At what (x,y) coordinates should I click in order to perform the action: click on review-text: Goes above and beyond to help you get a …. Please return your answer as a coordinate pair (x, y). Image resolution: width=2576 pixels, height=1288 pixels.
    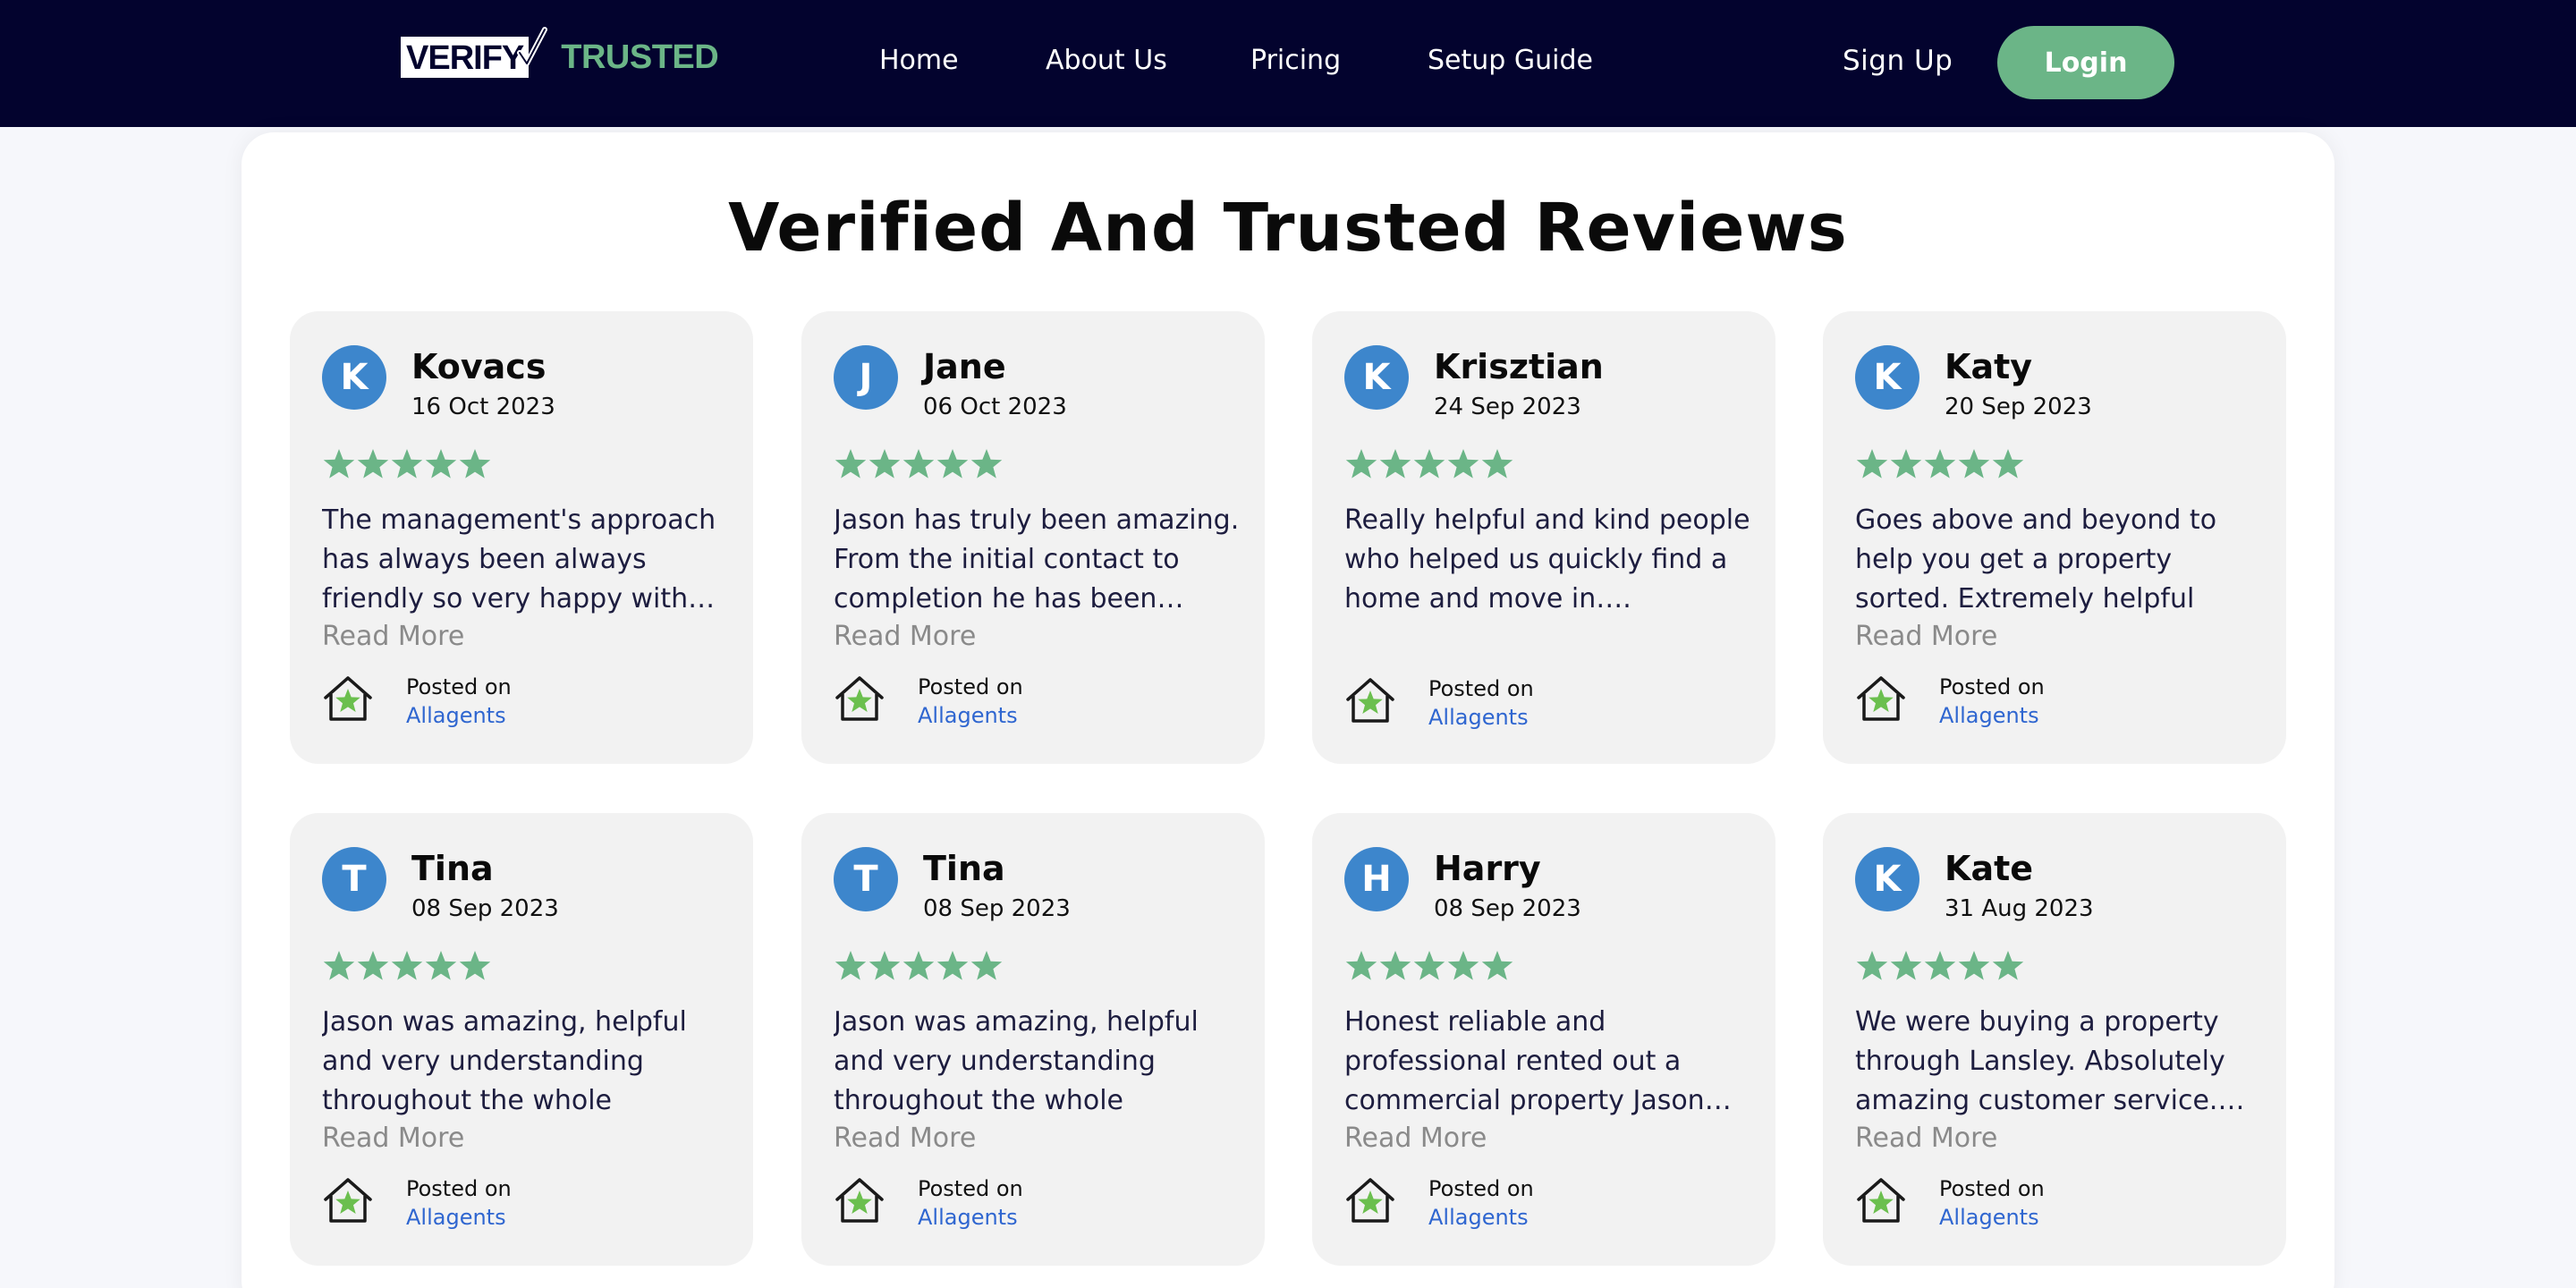
    Looking at the image, I should click on (2036, 559).